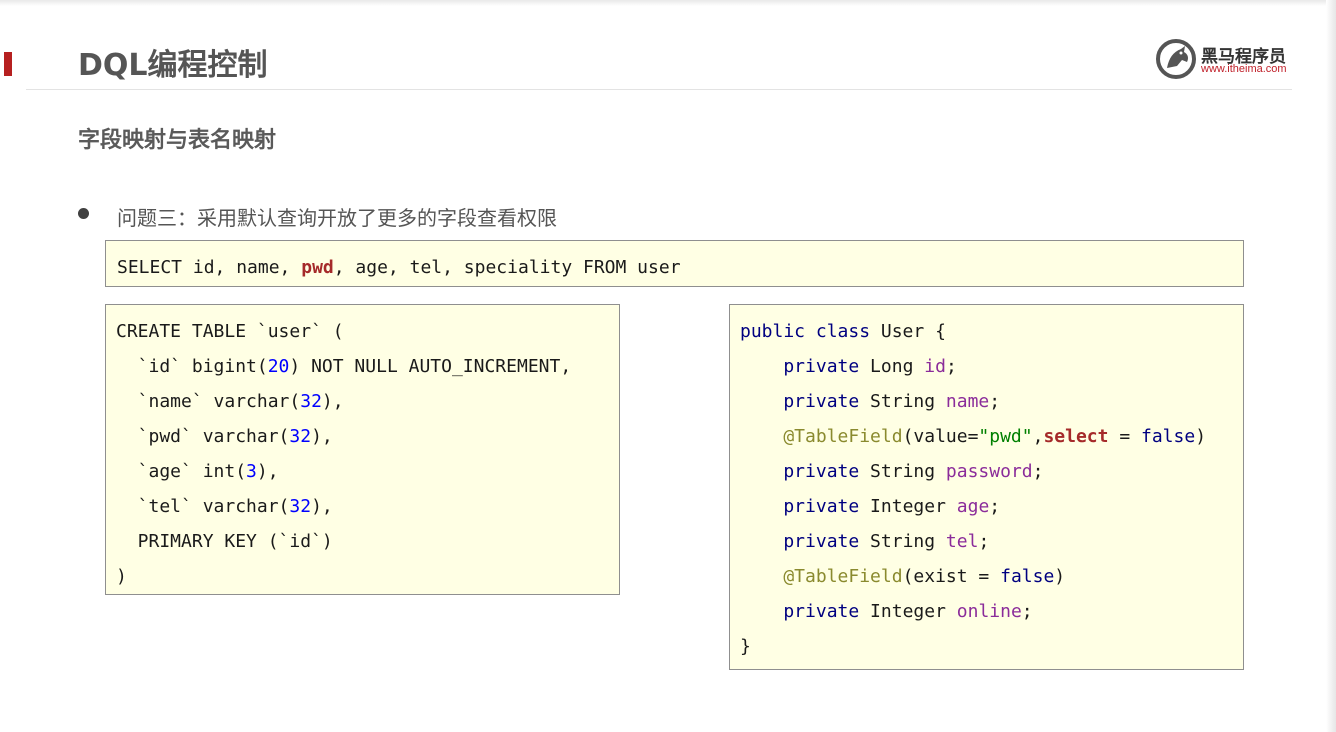 The width and height of the screenshot is (1336, 732). Describe the element at coordinates (367, 442) in the screenshot. I see `code-line: `pwd` varchar(32),` at that location.